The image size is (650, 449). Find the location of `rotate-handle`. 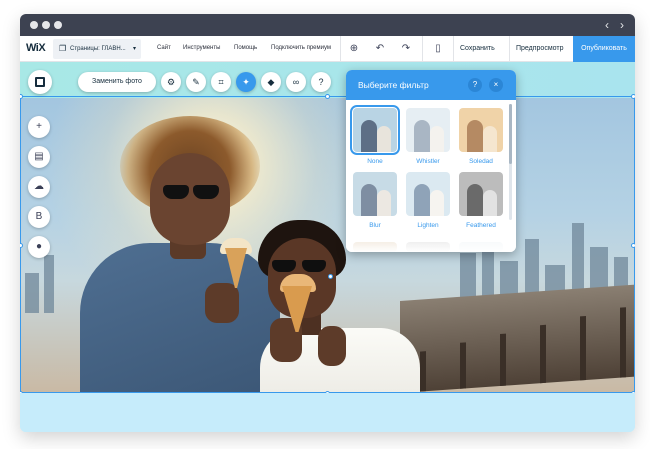

rotate-handle is located at coordinates (330, 276).